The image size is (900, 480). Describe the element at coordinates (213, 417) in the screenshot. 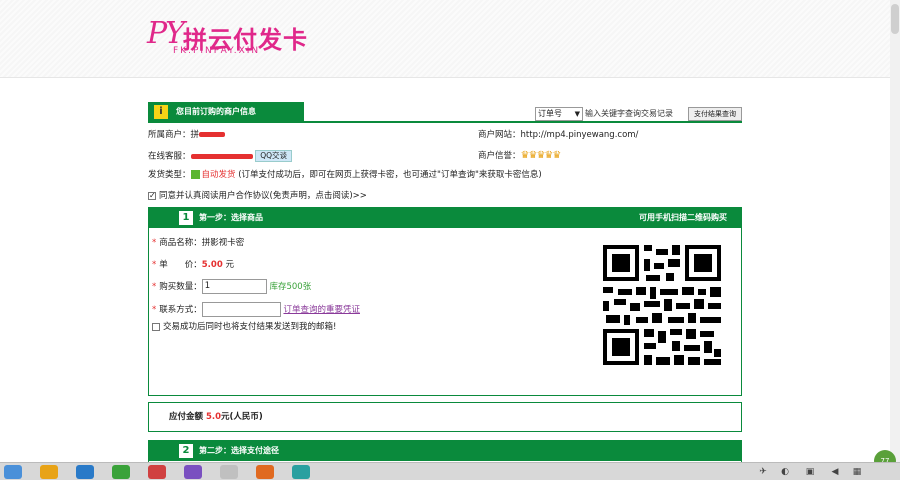

I see `amount-due-value: 5.0` at that location.